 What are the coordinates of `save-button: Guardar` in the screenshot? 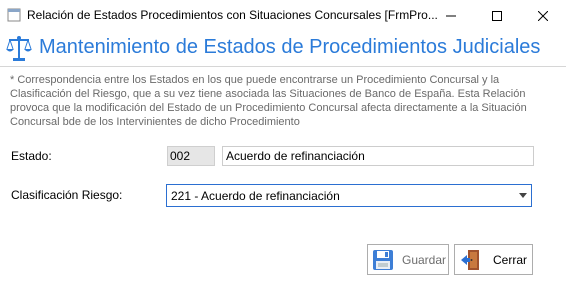 It's located at (408, 259).